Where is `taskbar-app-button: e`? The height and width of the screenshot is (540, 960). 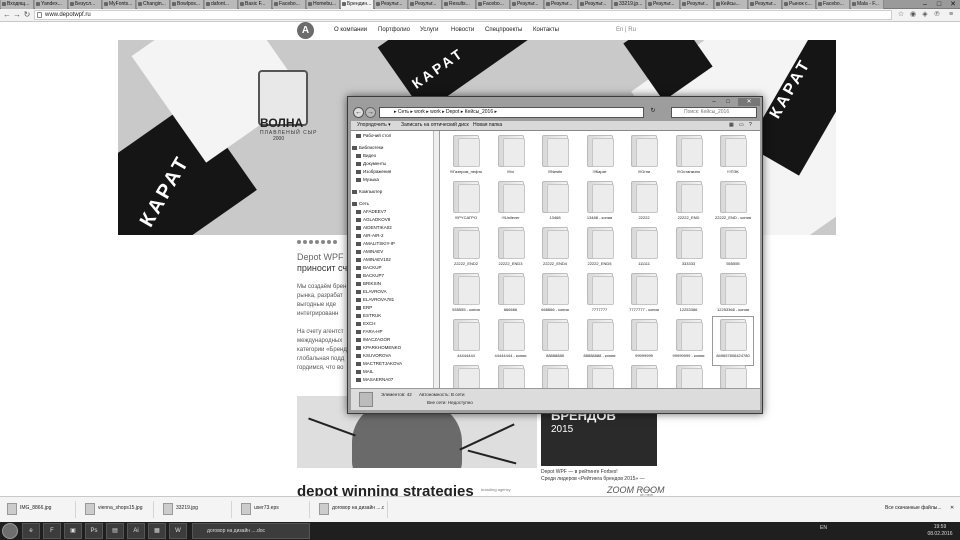 taskbar-app-button: e is located at coordinates (31, 531).